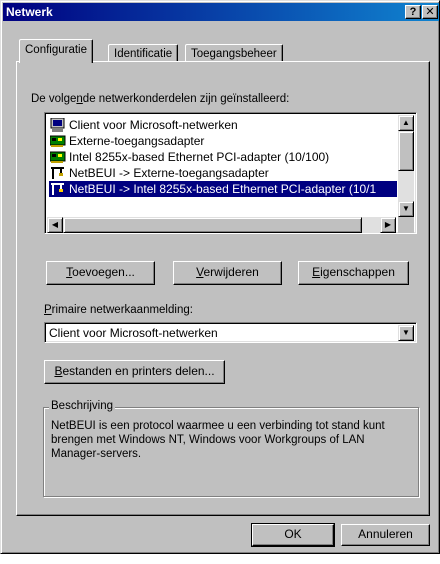 The image size is (440, 564). I want to click on computer-icon, so click(57, 125).